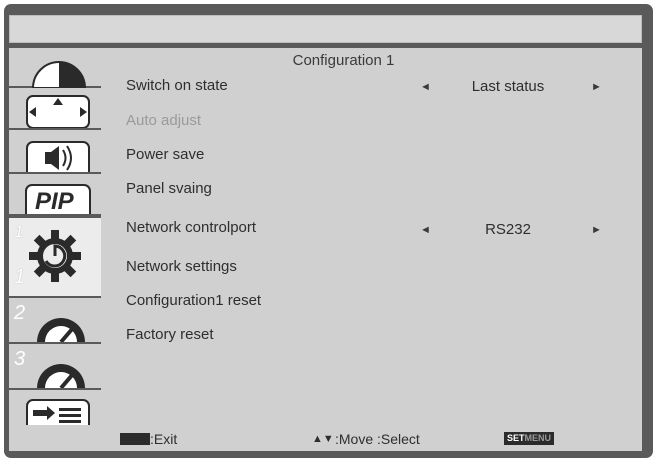  Describe the element at coordinates (169, 188) in the screenshot. I see `menu-item-panel-saving: Panel svaing` at that location.